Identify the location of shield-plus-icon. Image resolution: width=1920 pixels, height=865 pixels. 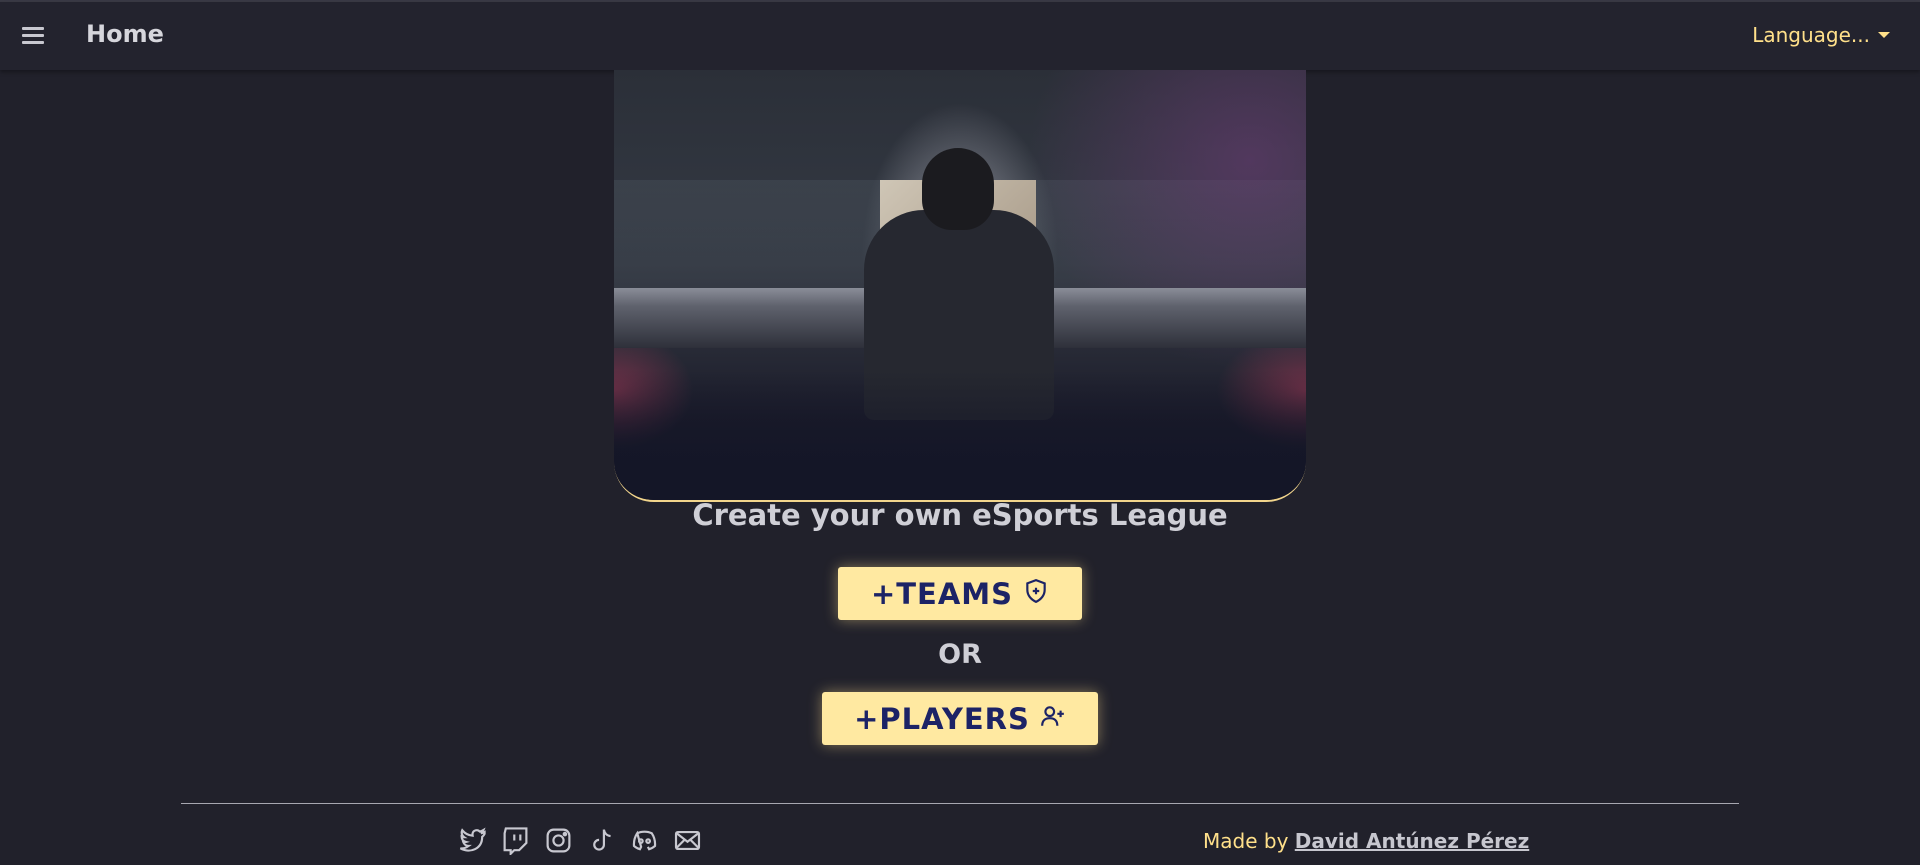
(1036, 594).